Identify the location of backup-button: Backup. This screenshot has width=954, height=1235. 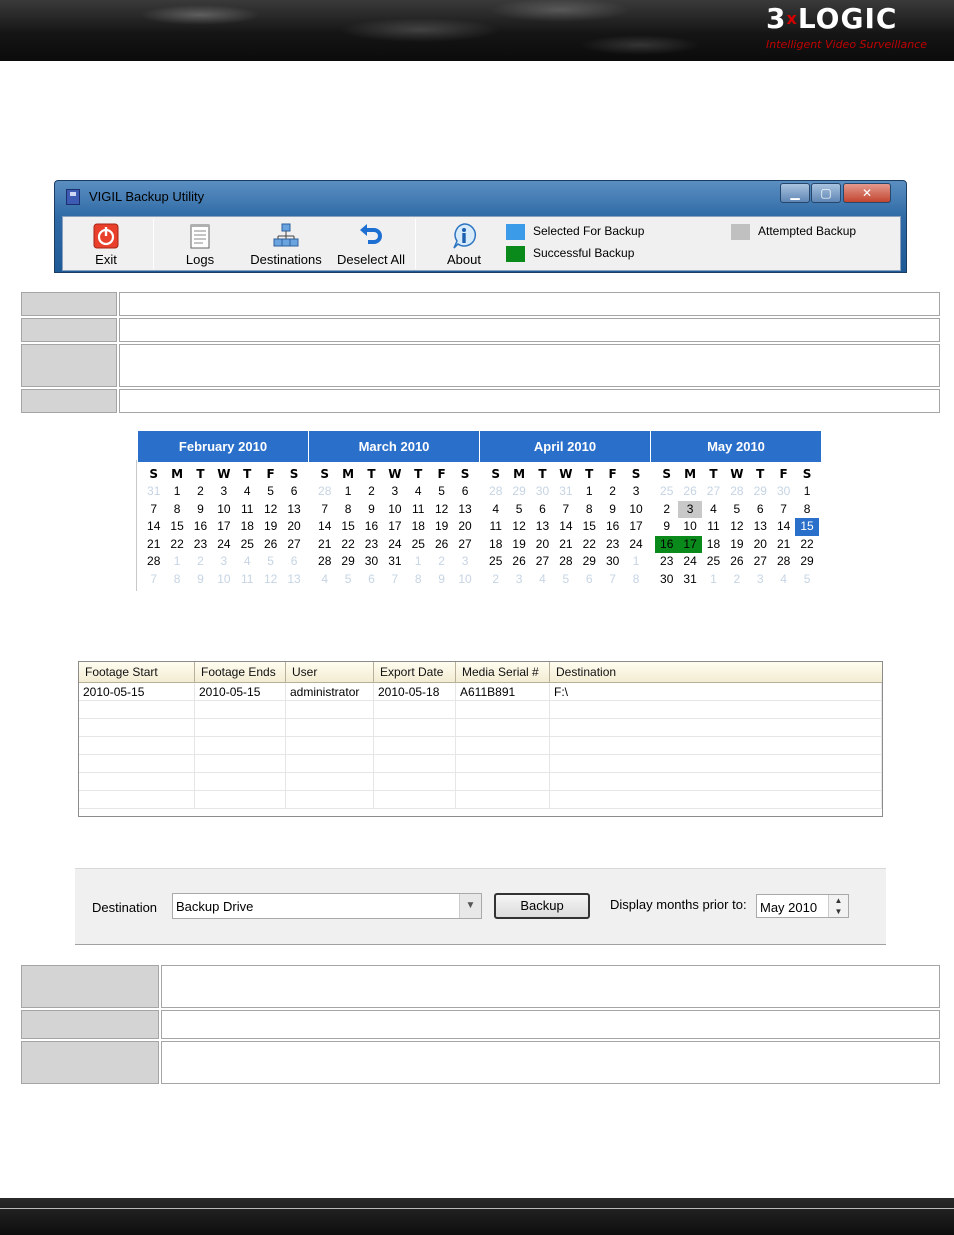
(542, 906).